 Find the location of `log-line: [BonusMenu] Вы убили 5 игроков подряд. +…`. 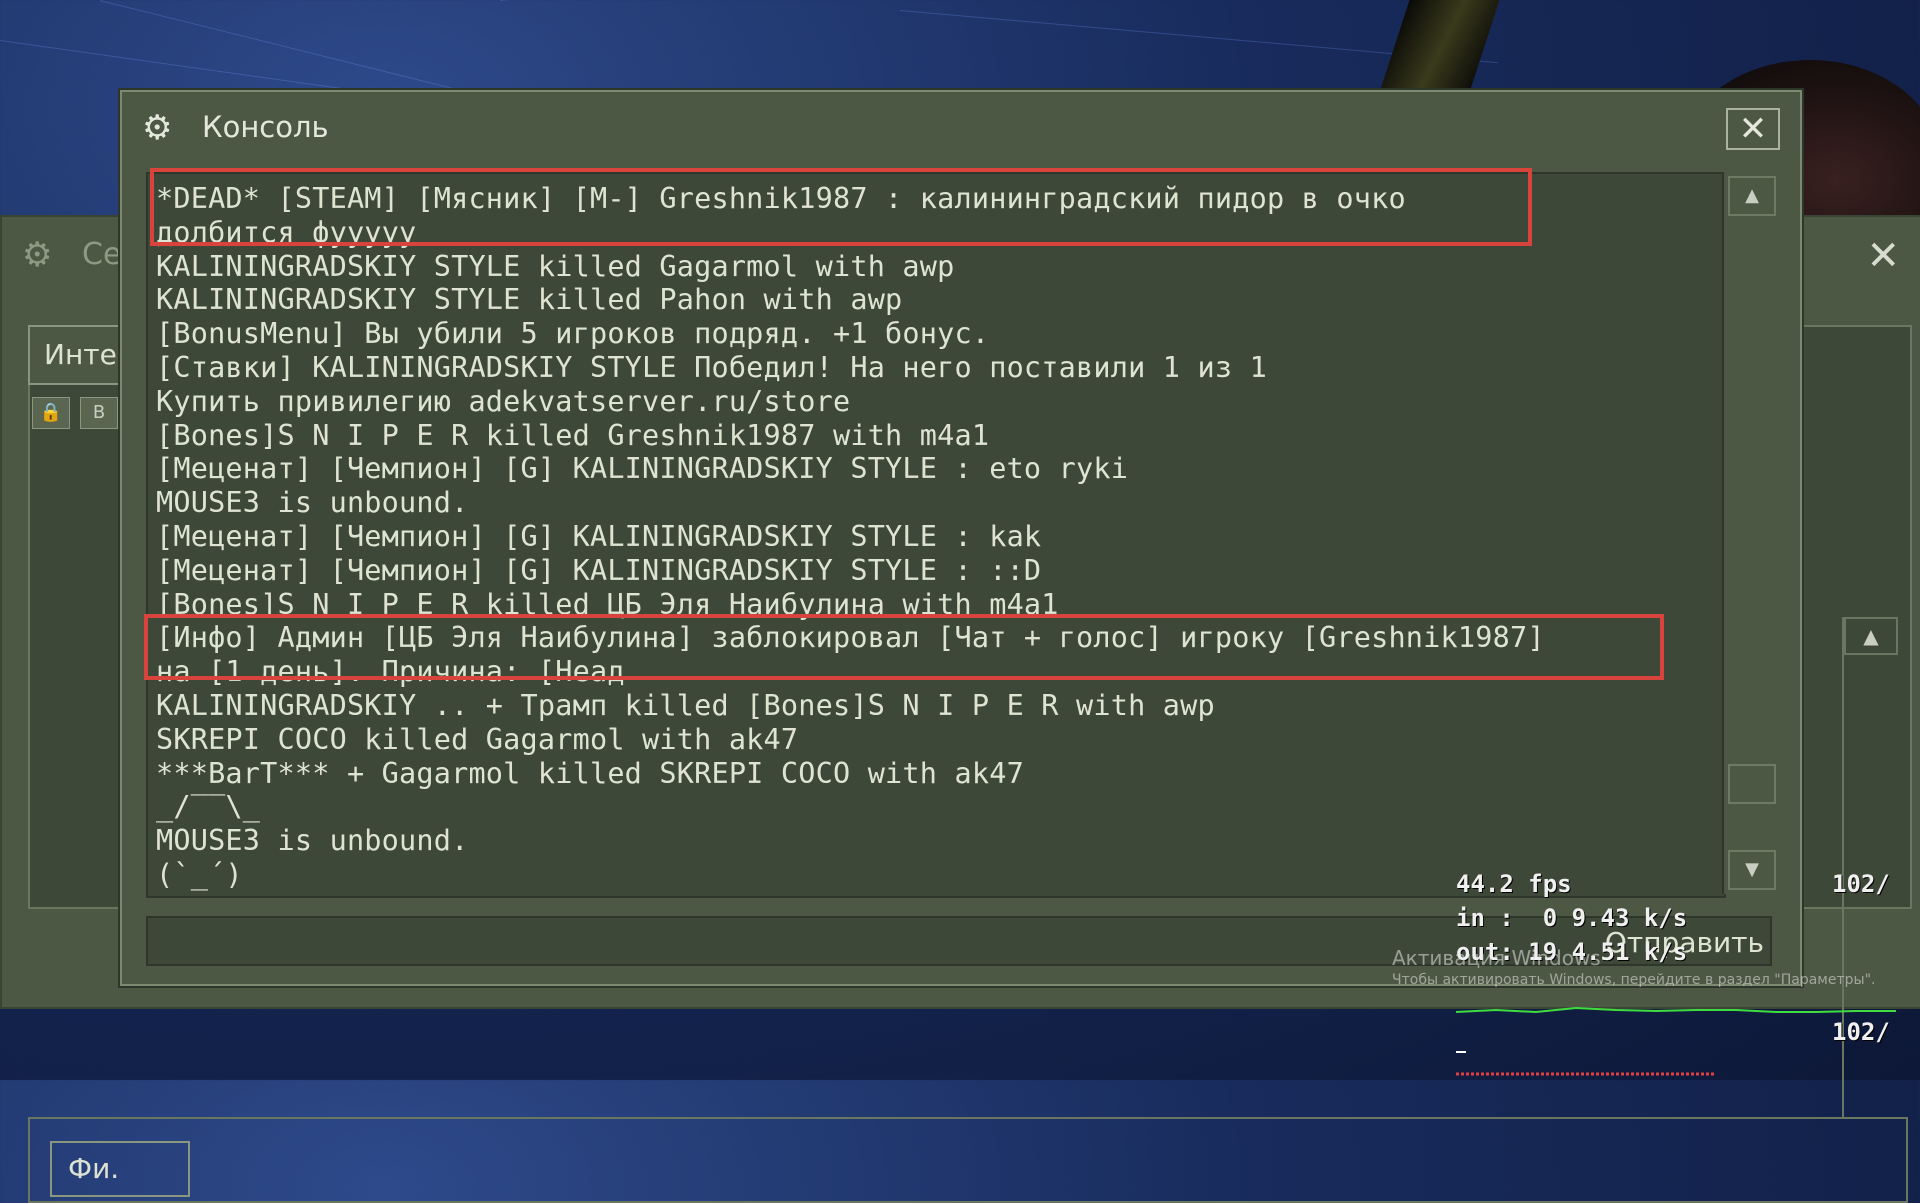

log-line: [BonusMenu] Вы убили 5 игроков подряд. +… is located at coordinates (573, 334).